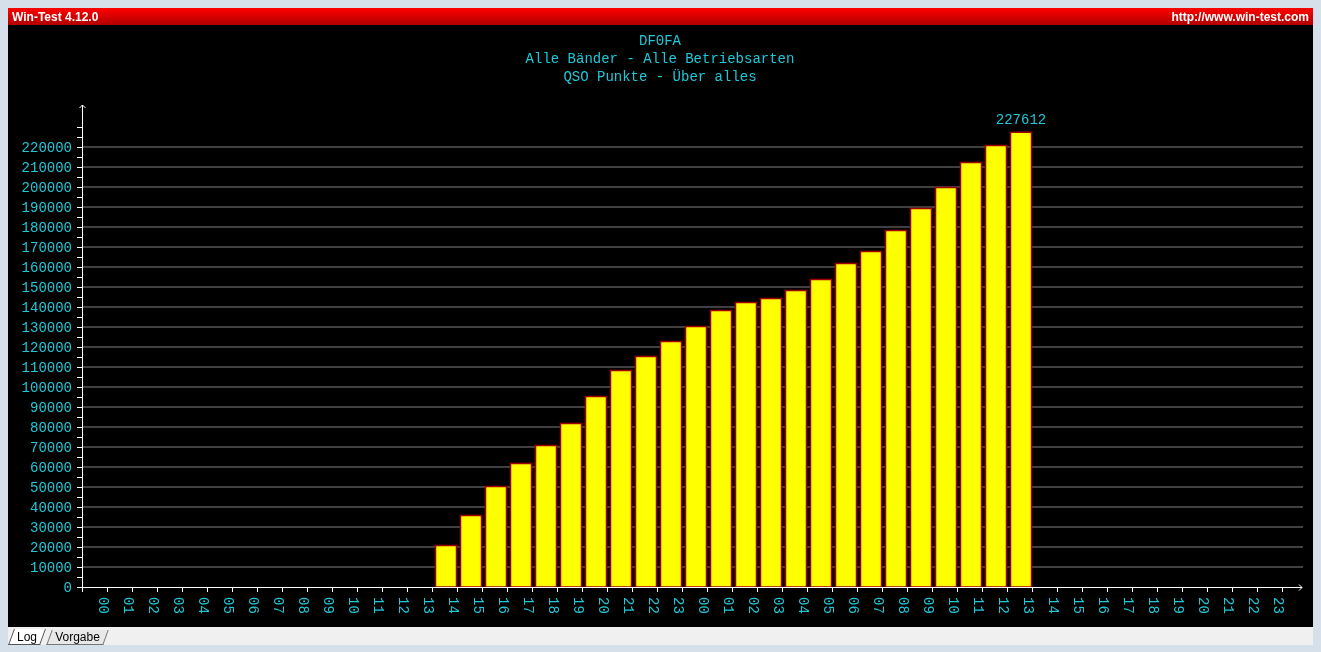 This screenshot has height=652, width=1321. What do you see at coordinates (51, 548) in the screenshot?
I see `y-axis-label: 20000` at bounding box center [51, 548].